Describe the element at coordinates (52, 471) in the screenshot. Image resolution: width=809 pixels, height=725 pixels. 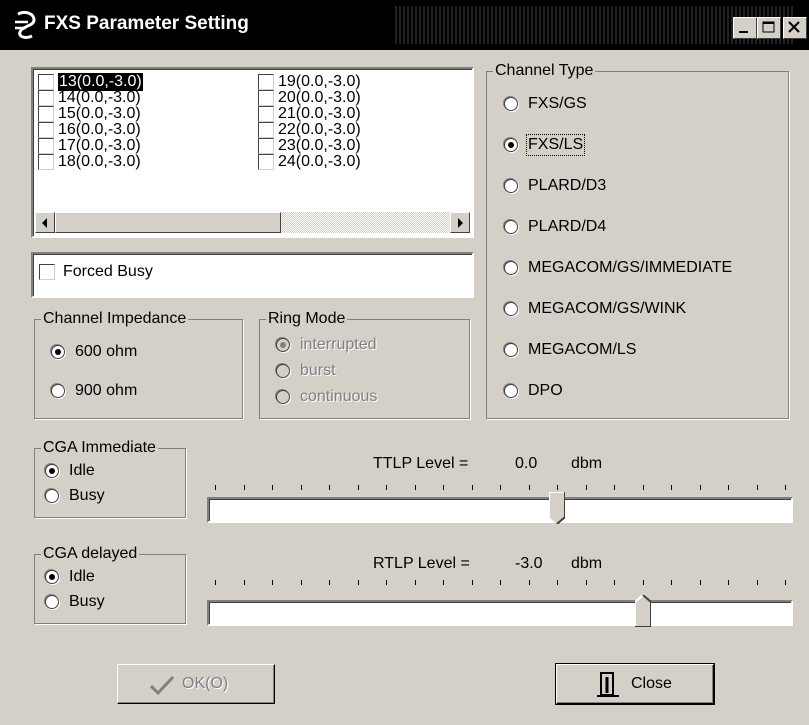
I see `cga-immediate-idle-radio` at that location.